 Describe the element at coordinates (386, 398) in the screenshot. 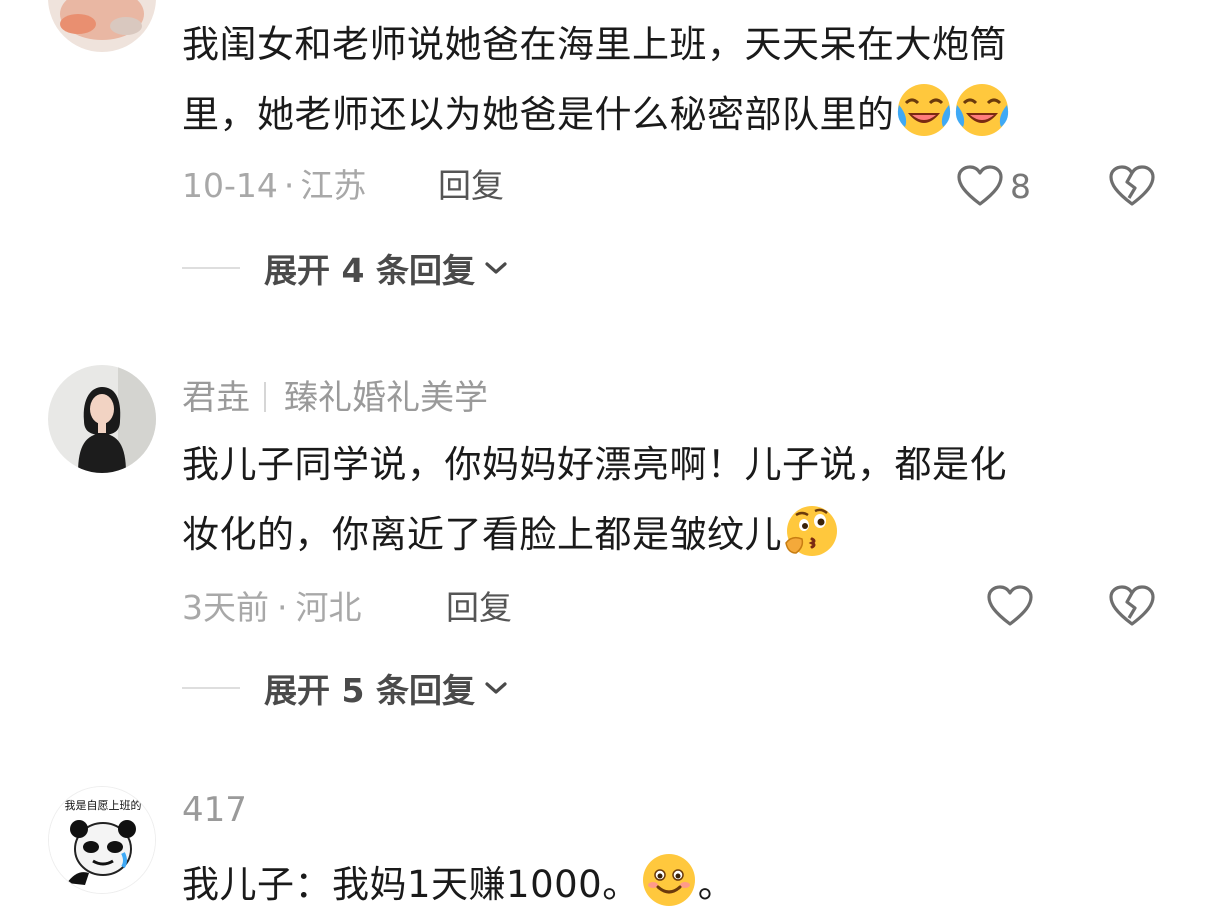

I see `username-tag: 臻礼婚礼美学` at that location.